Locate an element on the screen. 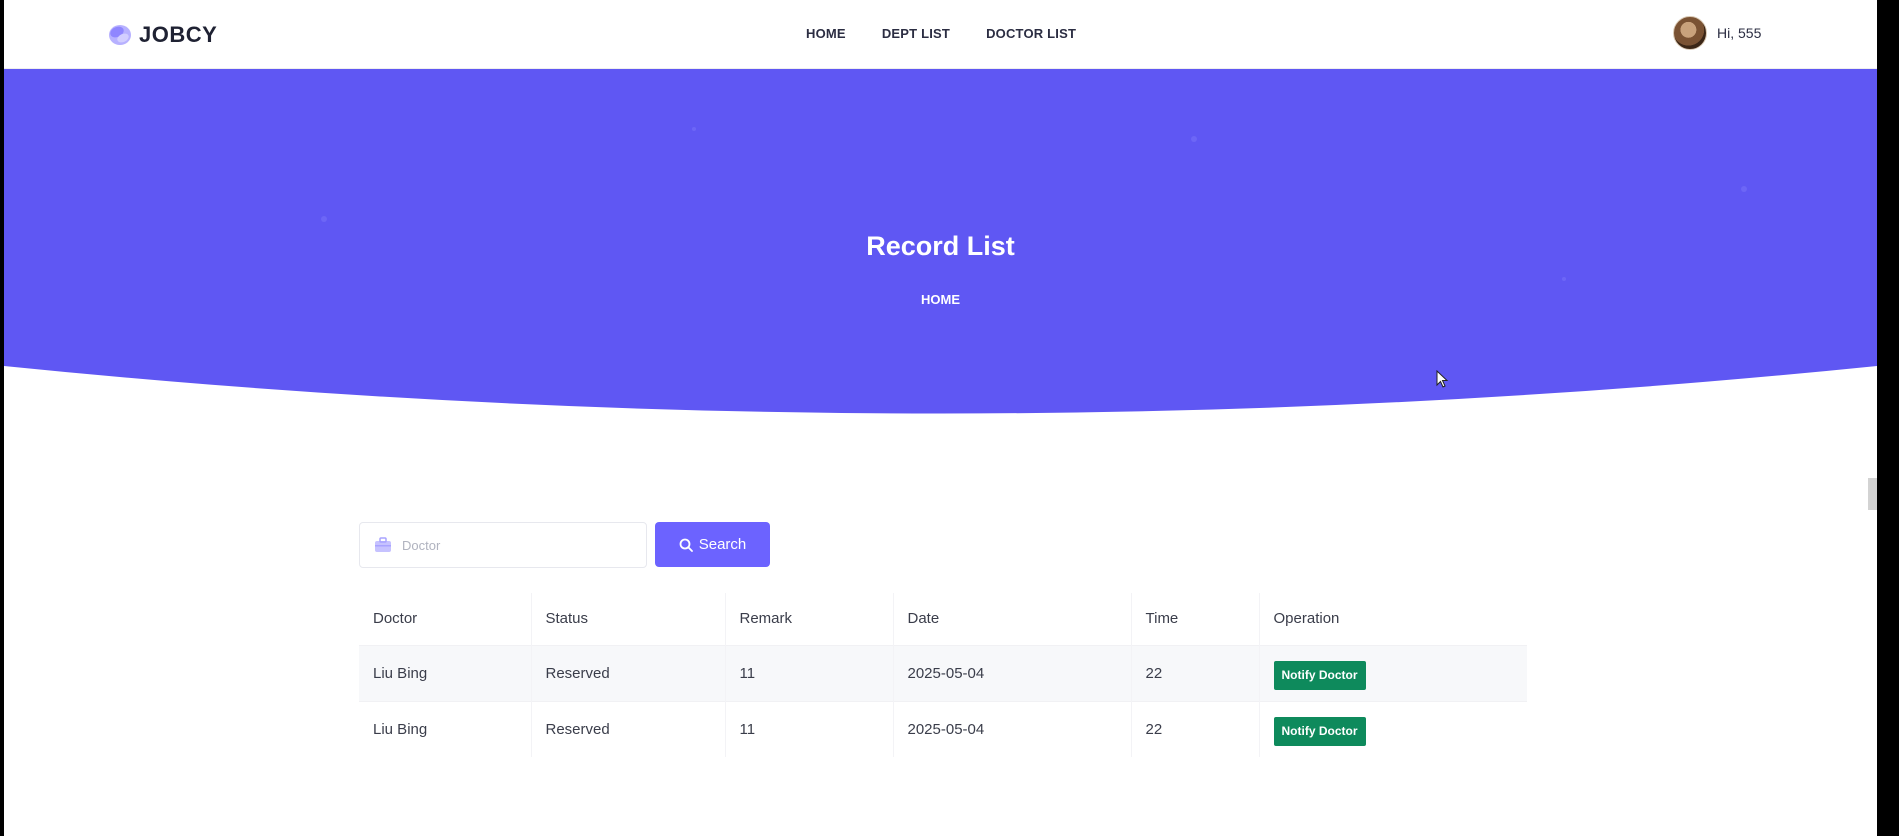 The width and height of the screenshot is (1899, 836). search-field is located at coordinates (503, 545).